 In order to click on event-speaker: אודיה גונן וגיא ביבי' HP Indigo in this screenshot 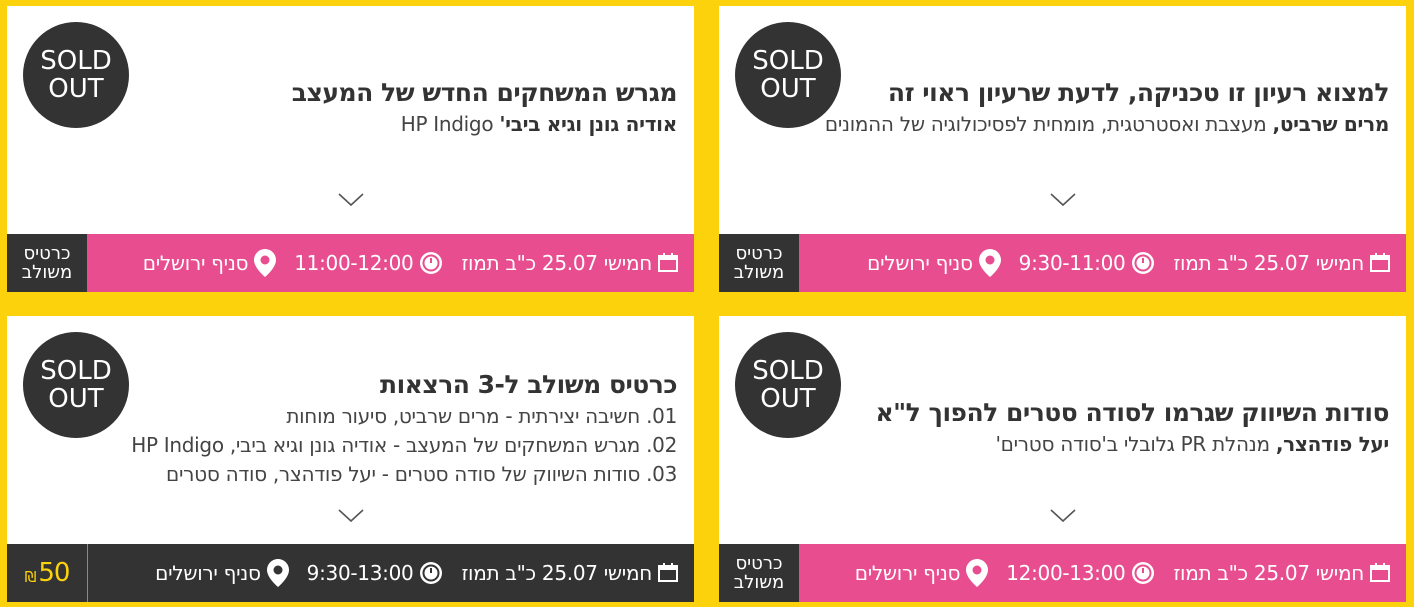, I will do `click(539, 124)`.